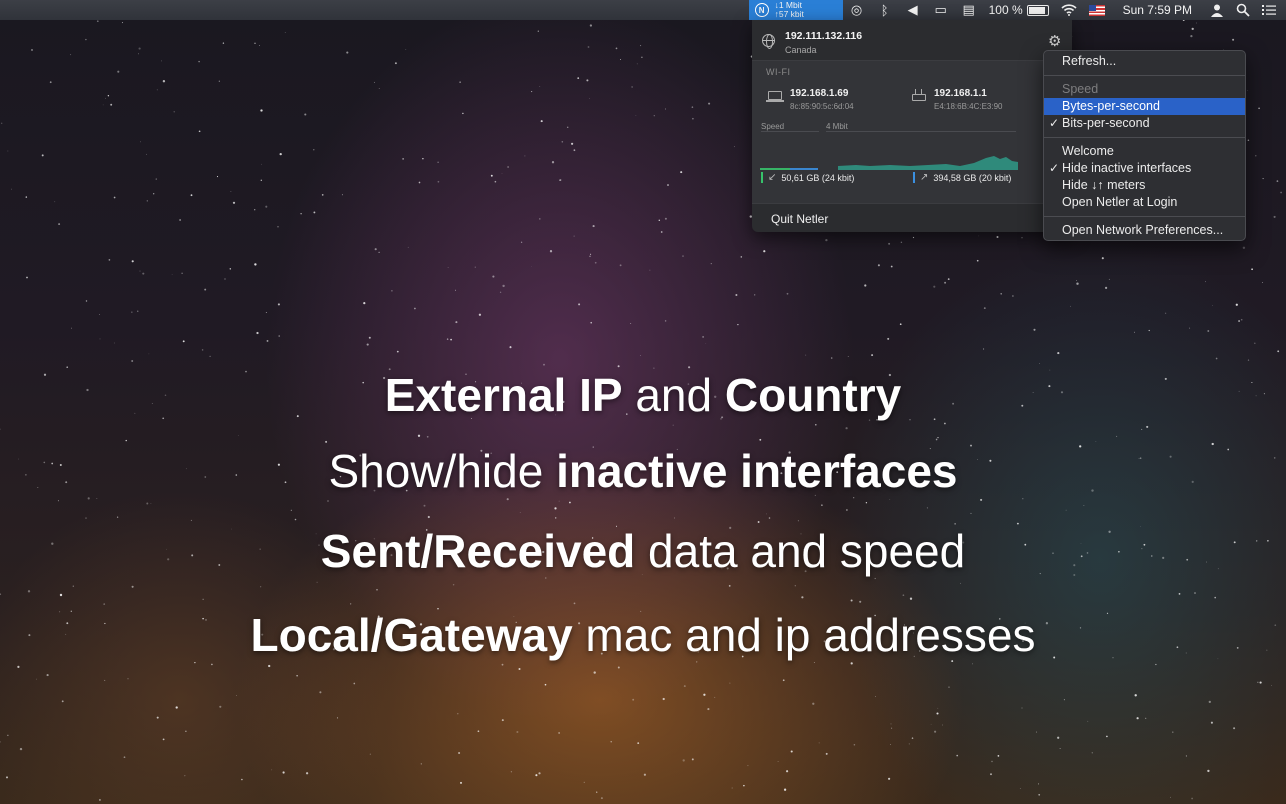  I want to click on external-ip-row: 192.111.132.116 Canada, so click(812, 42).